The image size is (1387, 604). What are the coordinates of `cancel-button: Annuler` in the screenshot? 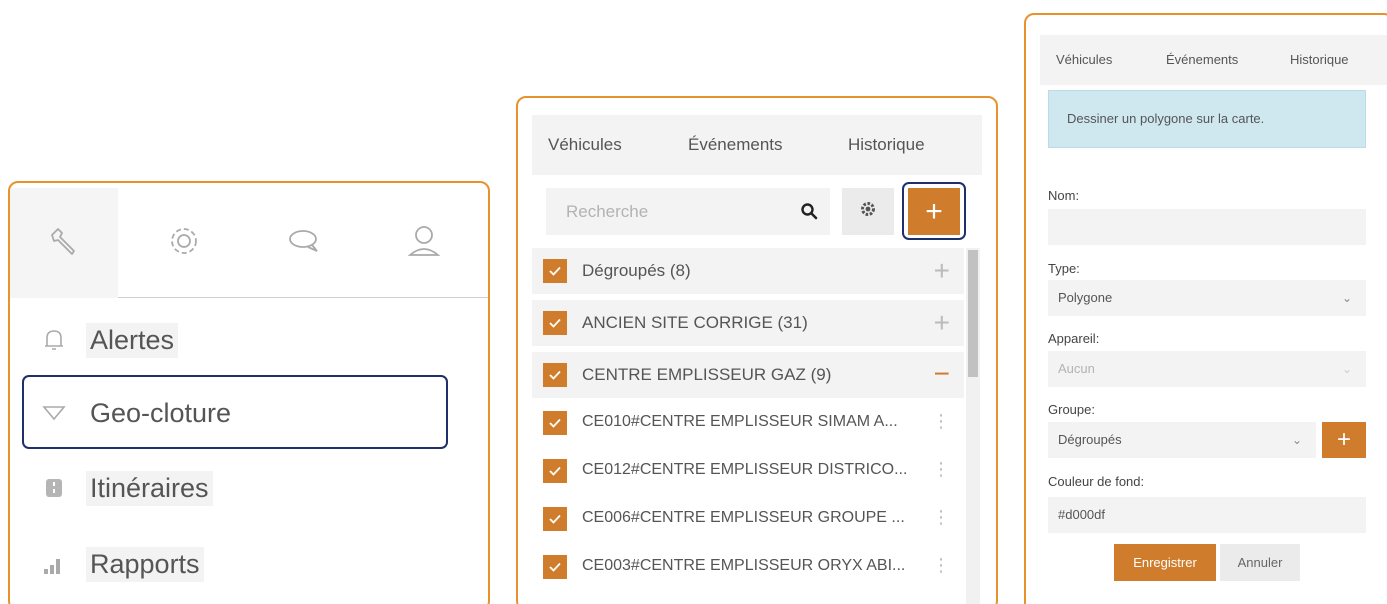 It's located at (1260, 562).